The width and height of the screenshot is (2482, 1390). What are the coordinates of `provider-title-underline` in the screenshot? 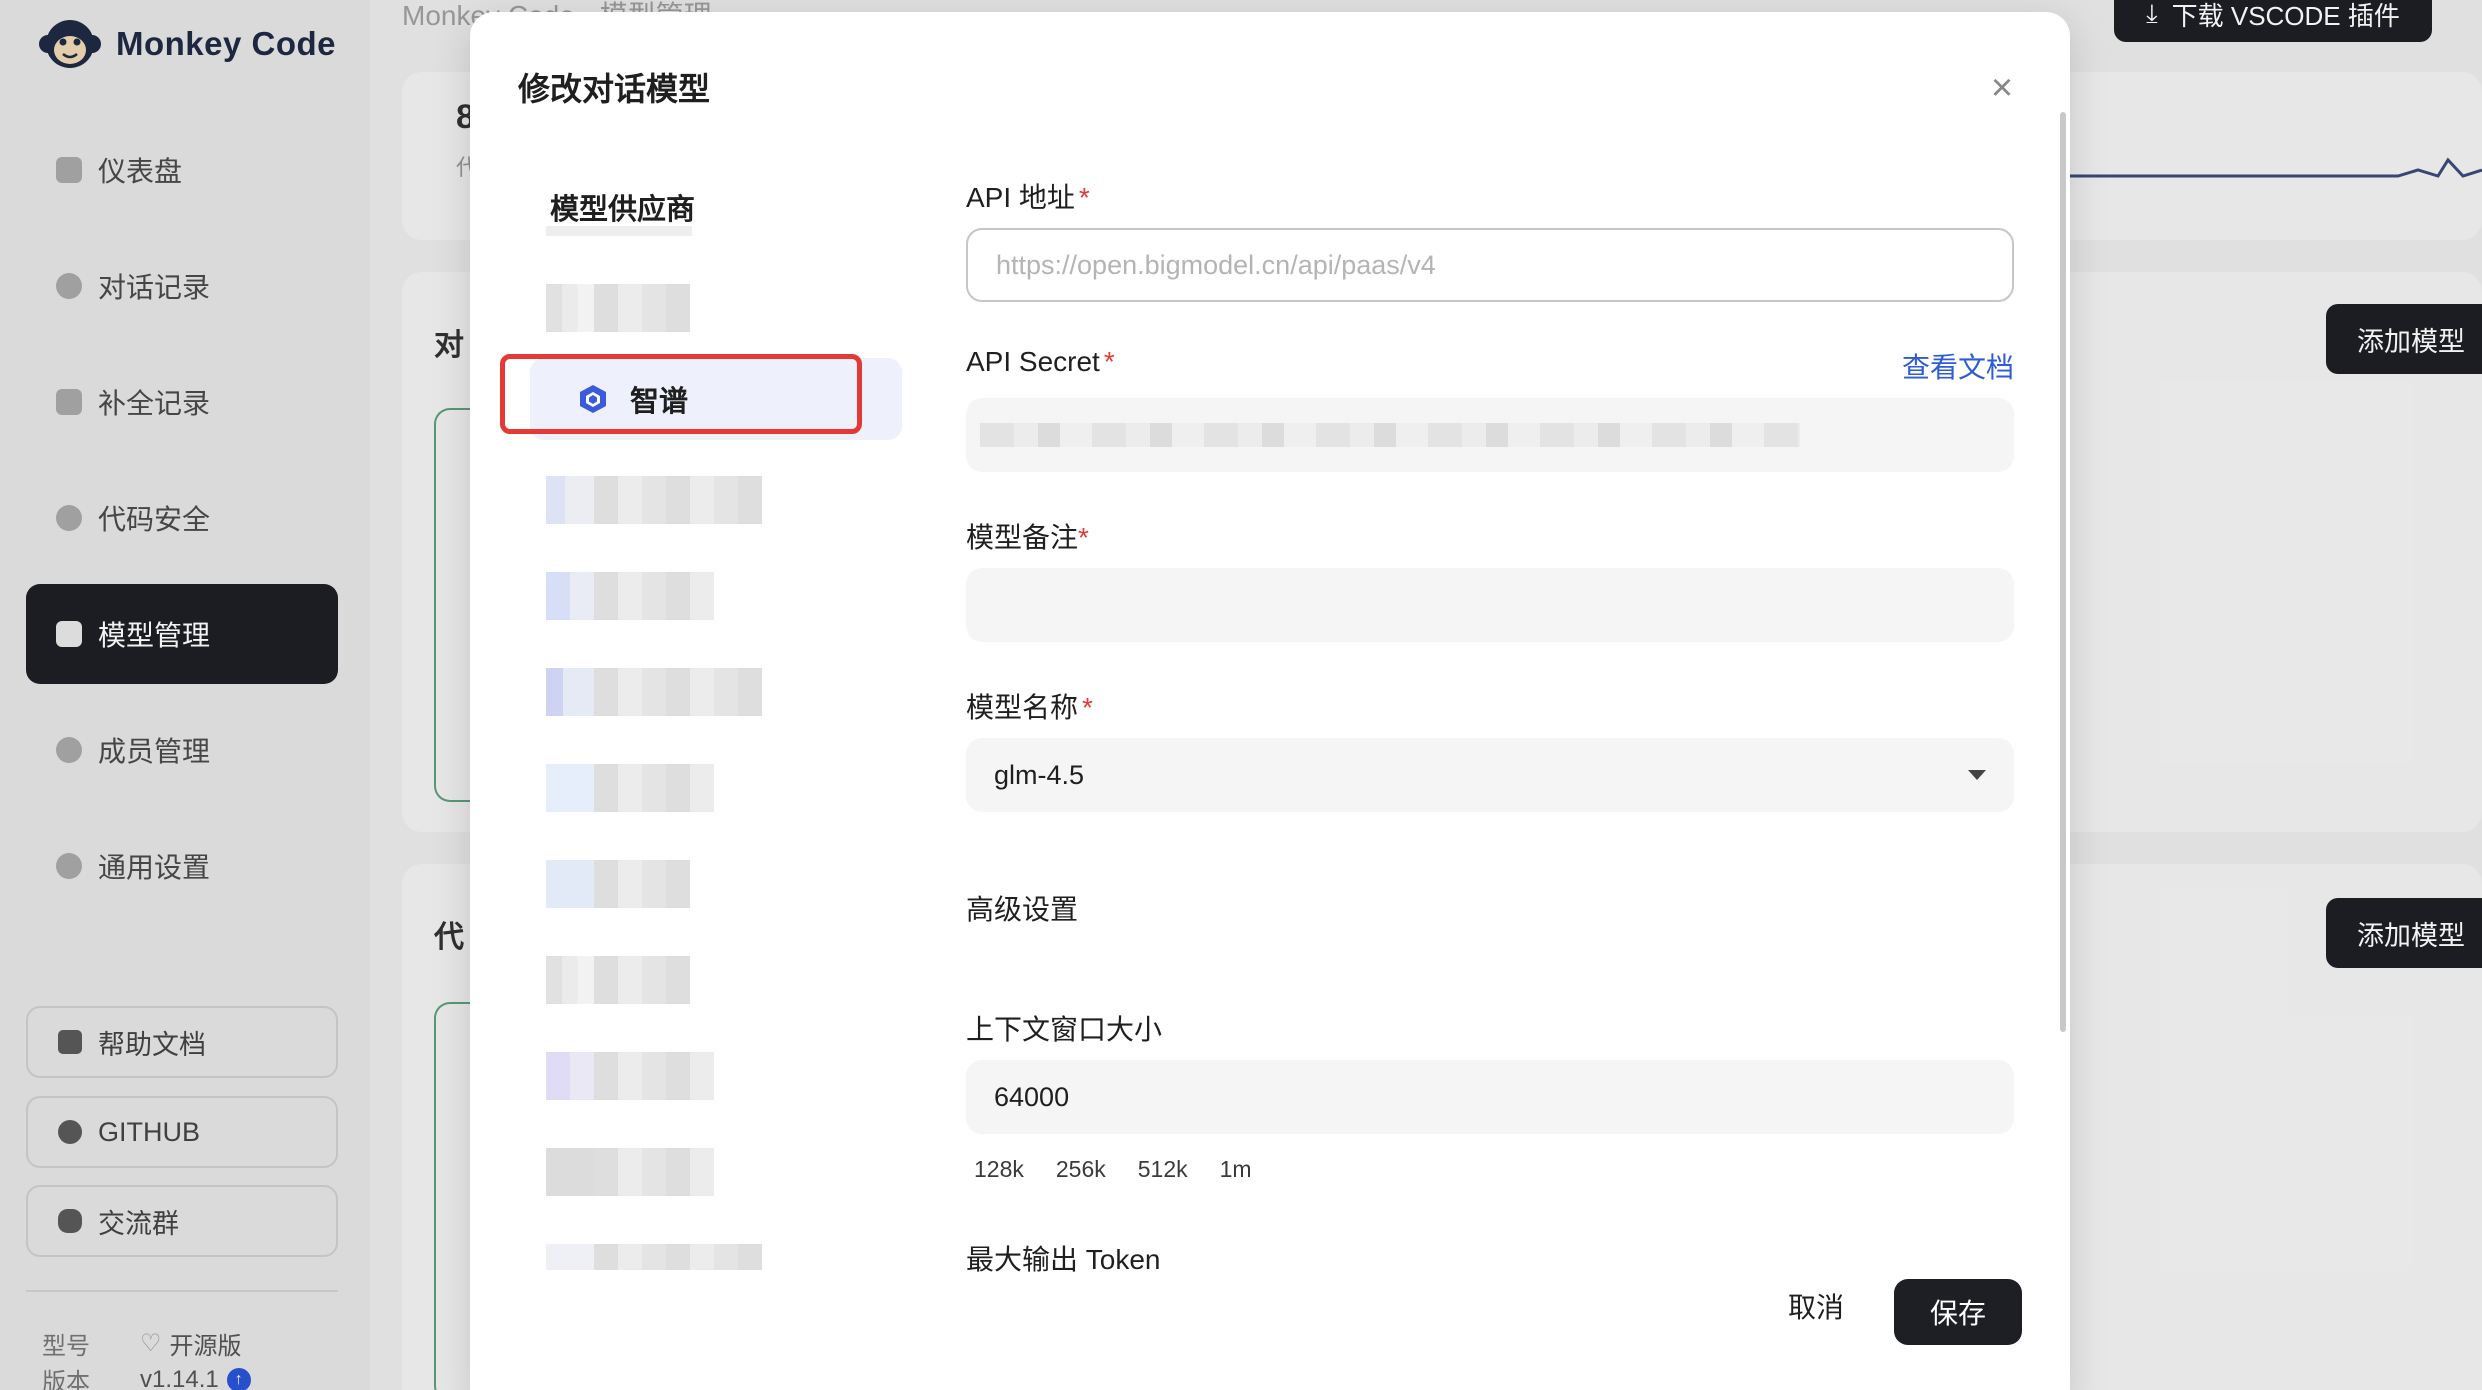 It's located at (619, 231).